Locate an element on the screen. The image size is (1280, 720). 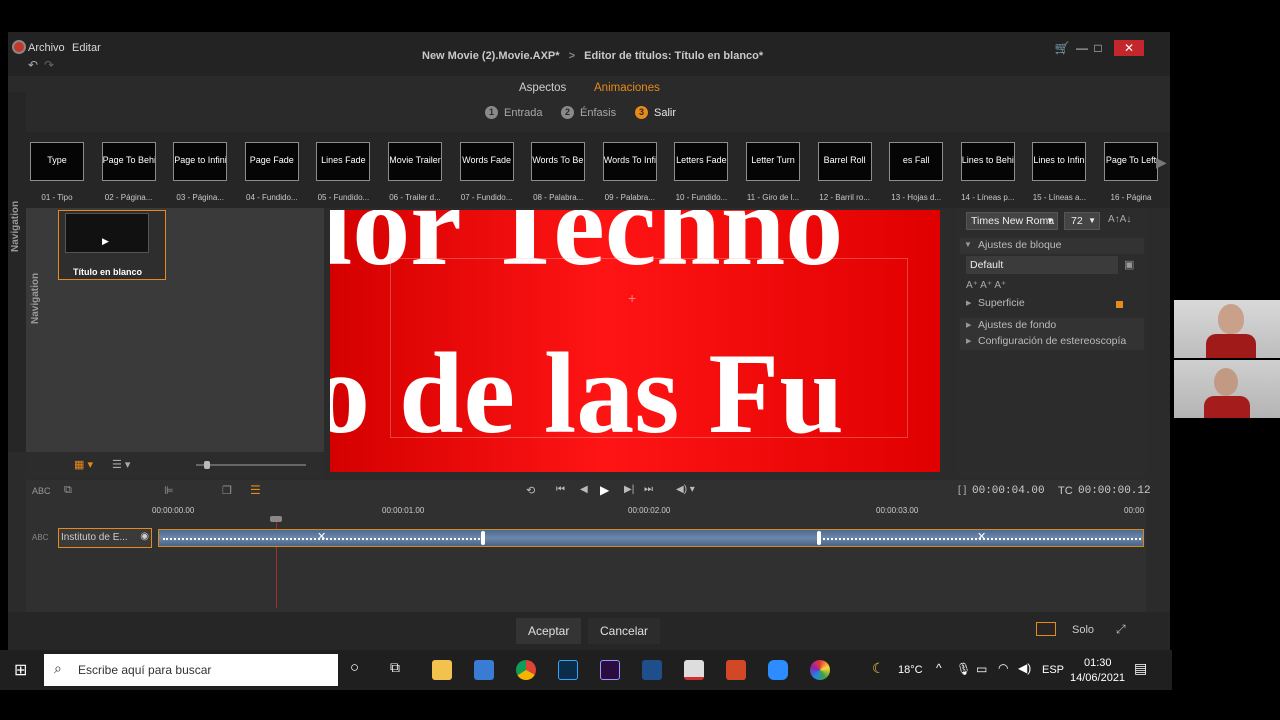
windows-start-icon: ⊞ is located at coordinates (20, 670).